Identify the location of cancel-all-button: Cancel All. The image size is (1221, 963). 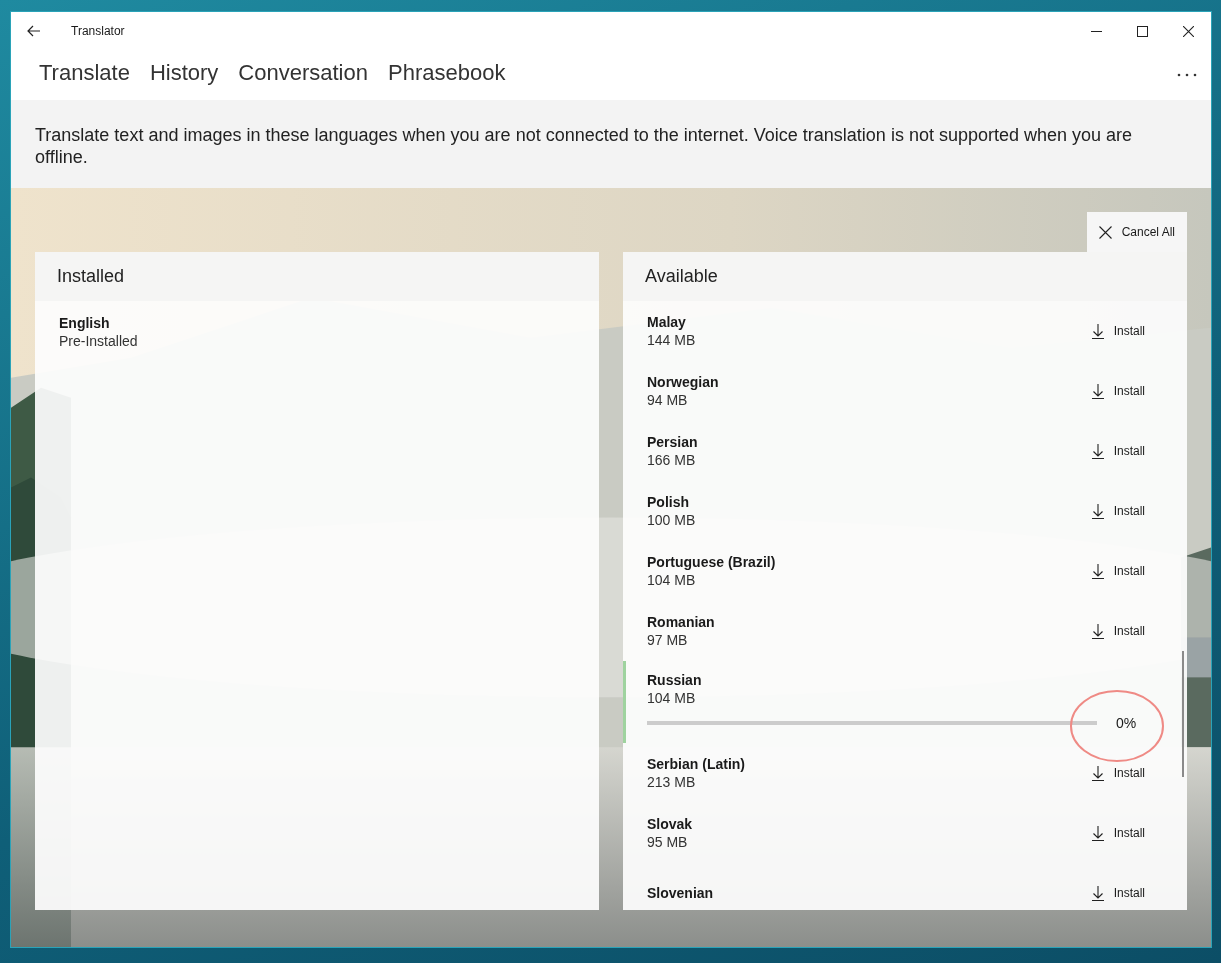
(1136, 232).